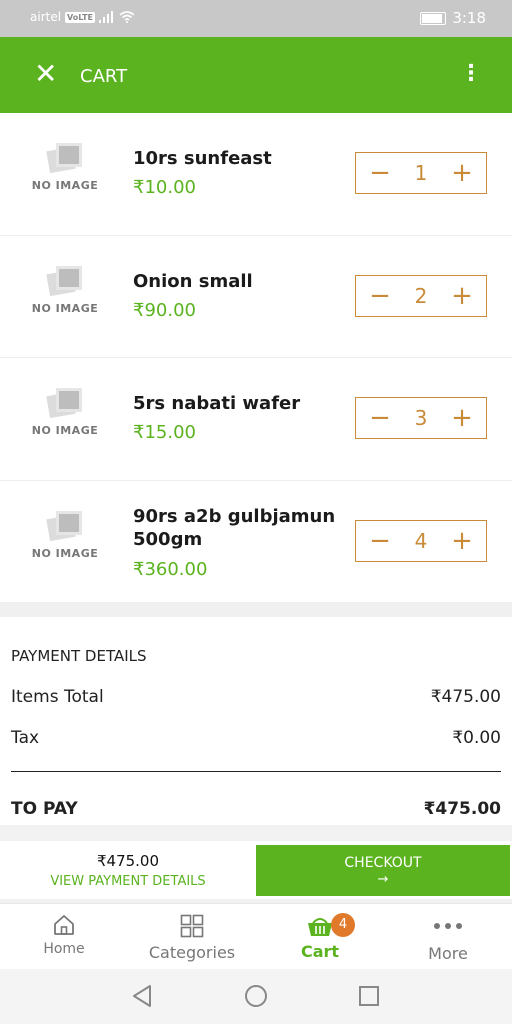 The height and width of the screenshot is (1024, 512). Describe the element at coordinates (383, 863) in the screenshot. I see `checkout-label: CHECKOUT` at that location.